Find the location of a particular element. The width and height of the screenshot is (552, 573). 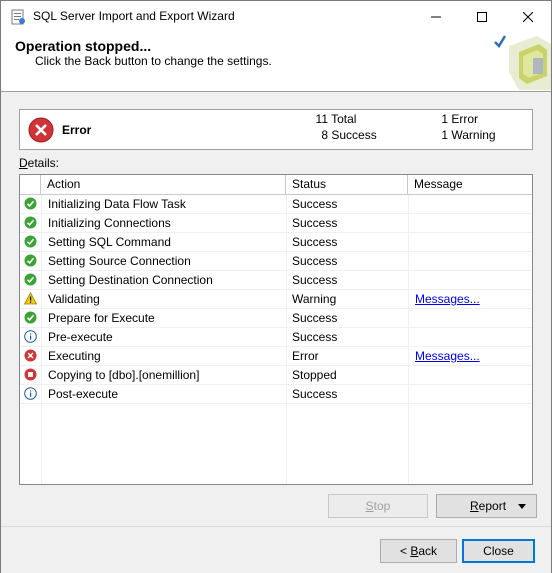

table-row: Post-execute Success is located at coordinates (276, 394).